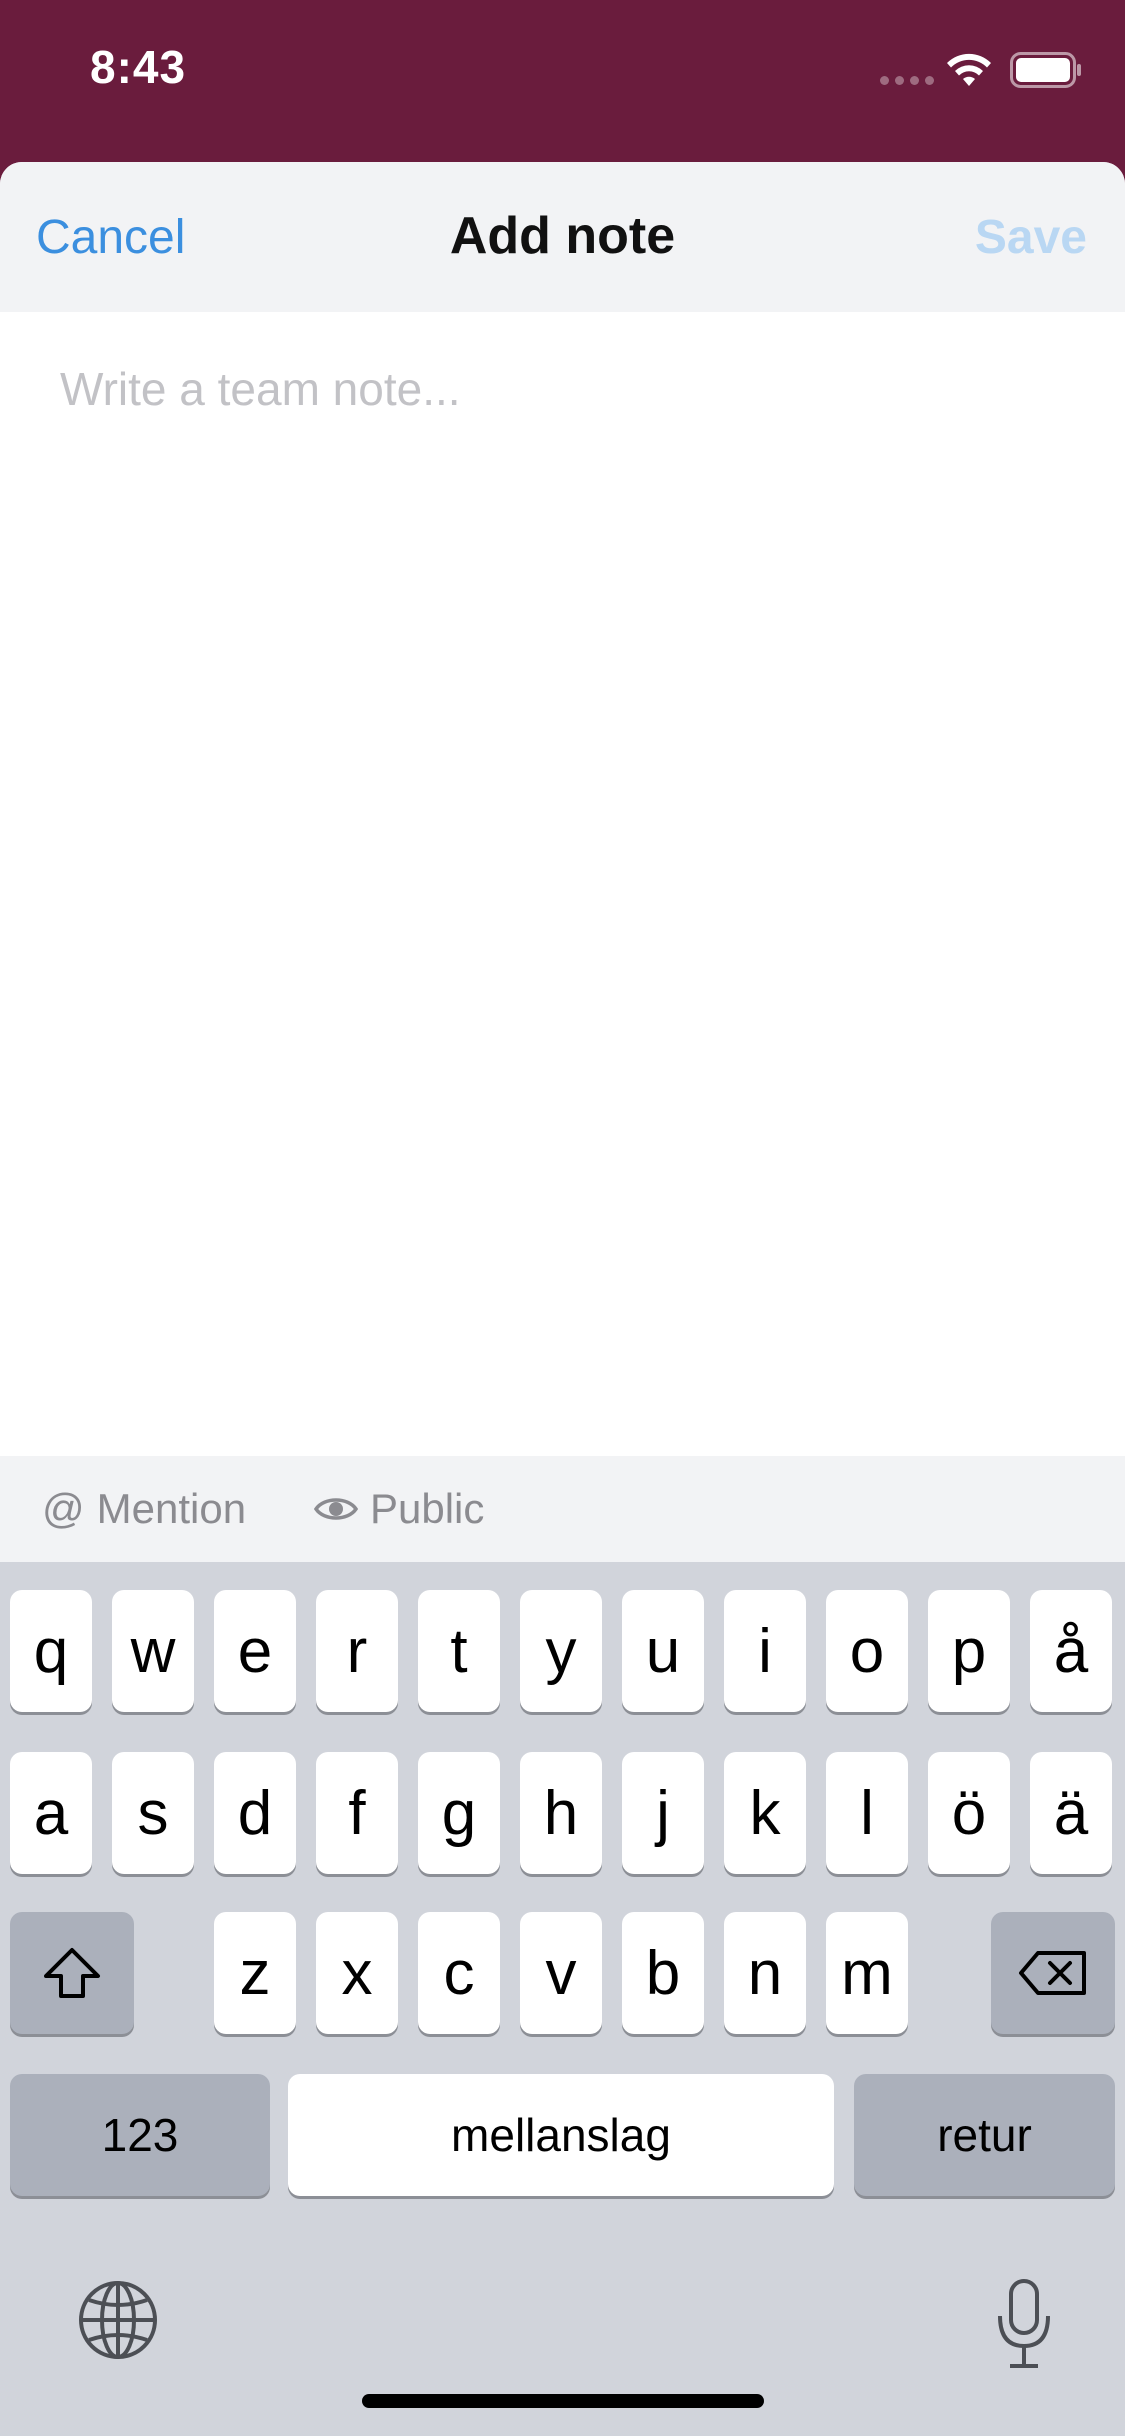 The image size is (1125, 2436). I want to click on key-v: v, so click(561, 1973).